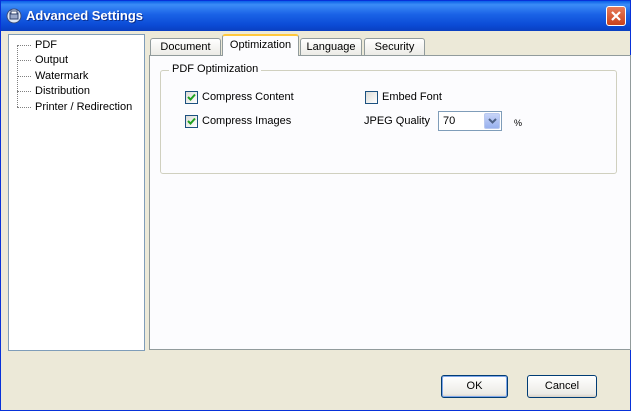  I want to click on window-title: Advanced Settings, so click(85, 15).